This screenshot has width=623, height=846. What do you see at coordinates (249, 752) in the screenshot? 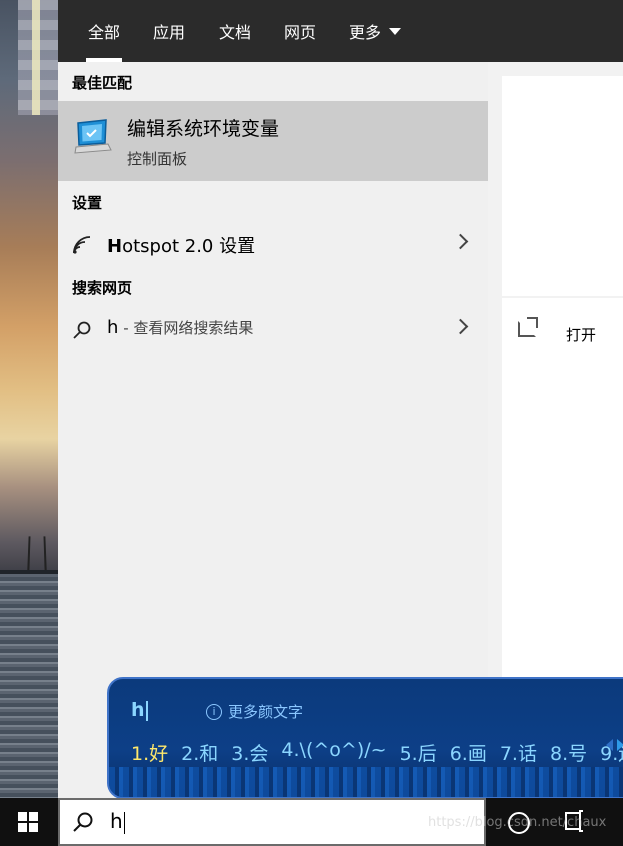
I see `ime-candidate: 3.会` at bounding box center [249, 752].